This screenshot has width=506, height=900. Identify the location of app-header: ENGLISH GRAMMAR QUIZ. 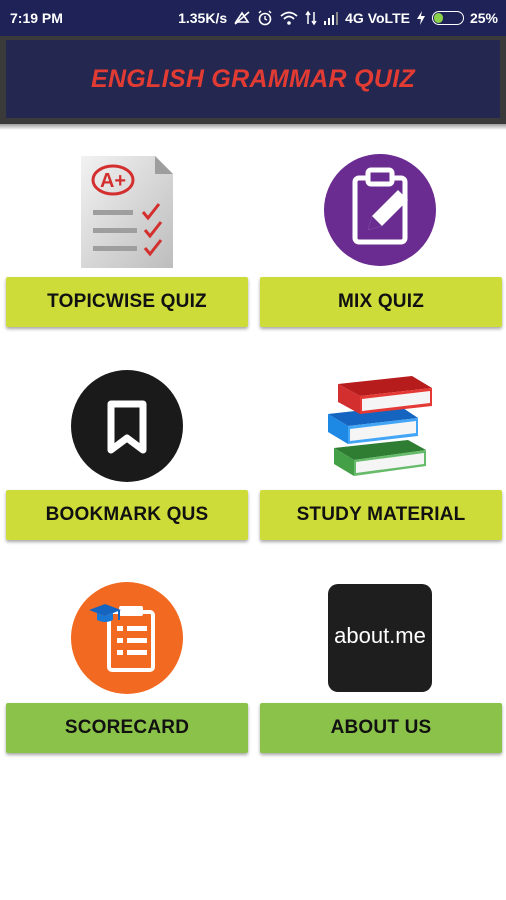
(253, 80).